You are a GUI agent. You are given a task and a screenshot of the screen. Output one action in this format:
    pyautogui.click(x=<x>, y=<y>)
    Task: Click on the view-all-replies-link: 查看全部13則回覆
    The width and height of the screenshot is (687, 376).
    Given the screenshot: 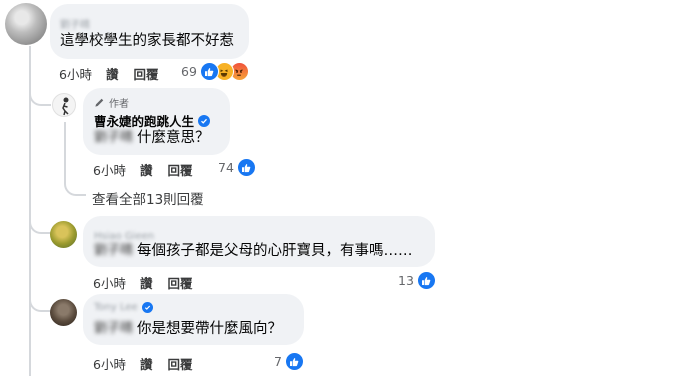 What is the action you would take?
    pyautogui.click(x=148, y=198)
    